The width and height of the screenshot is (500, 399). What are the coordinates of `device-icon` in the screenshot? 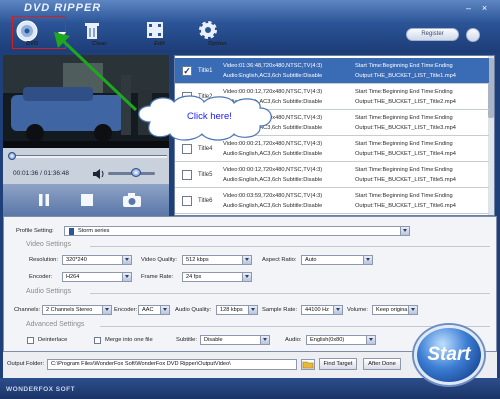 It's located at (71, 231).